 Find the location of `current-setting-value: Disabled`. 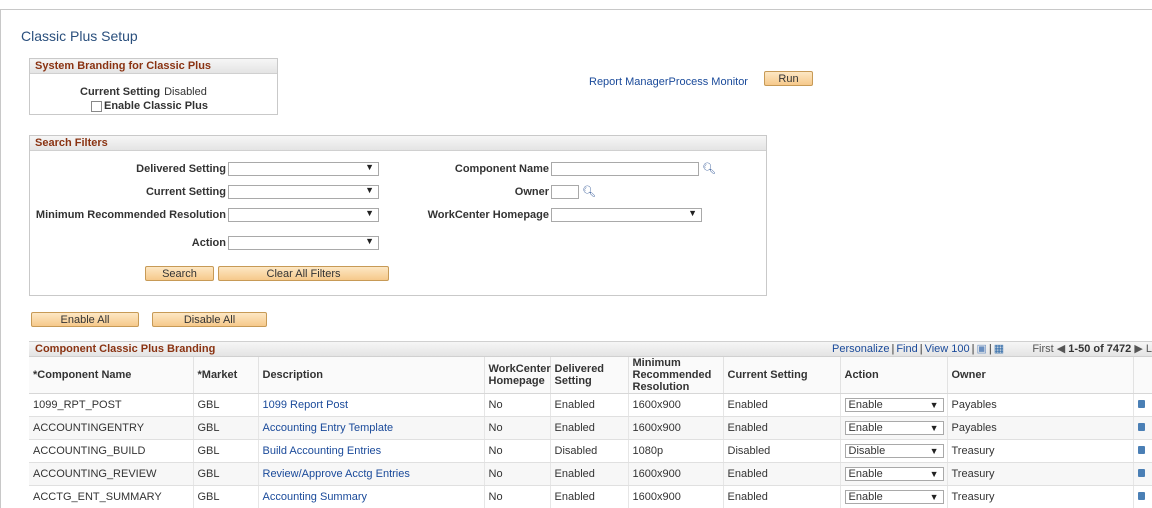

current-setting-value: Disabled is located at coordinates (185, 92).